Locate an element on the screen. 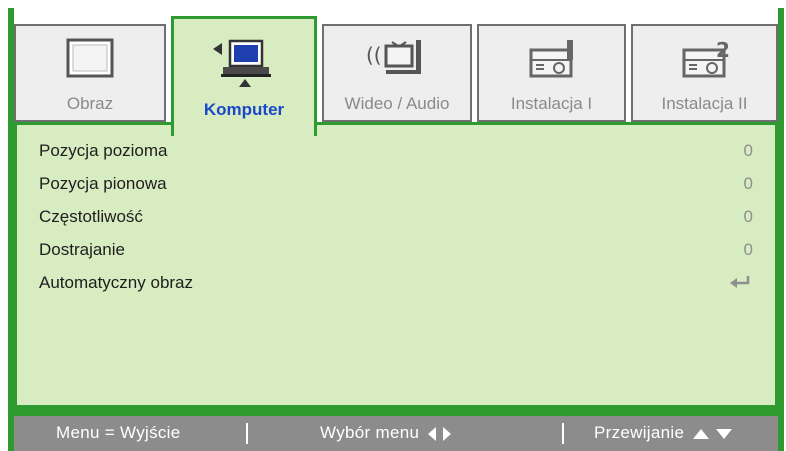 Image resolution: width=786 pixels, height=451 pixels. tab-label: Instalacja II is located at coordinates (704, 103).